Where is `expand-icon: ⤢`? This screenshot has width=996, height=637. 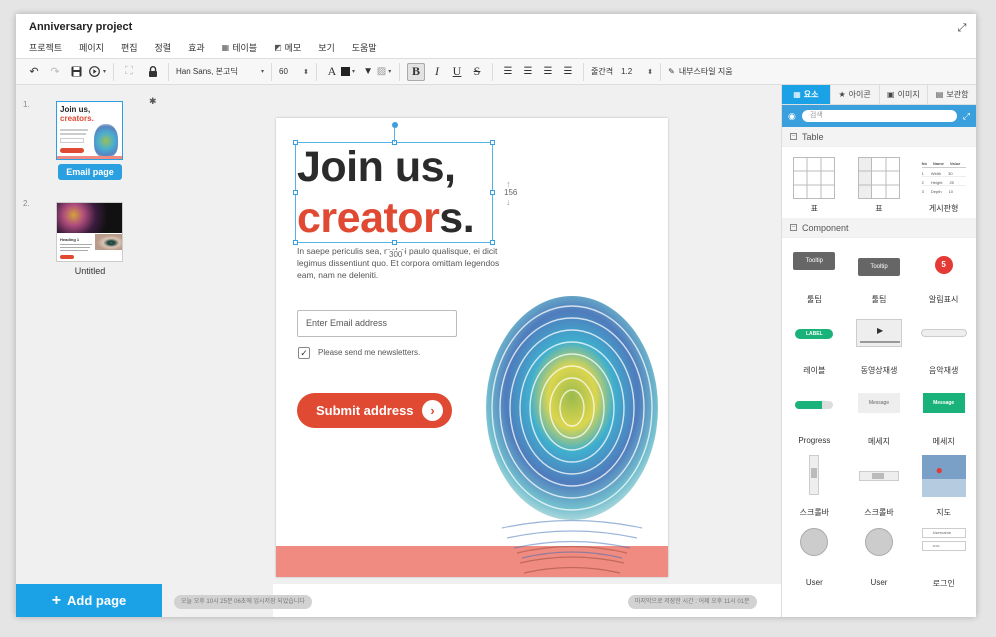 expand-icon: ⤢ is located at coordinates (966, 116).